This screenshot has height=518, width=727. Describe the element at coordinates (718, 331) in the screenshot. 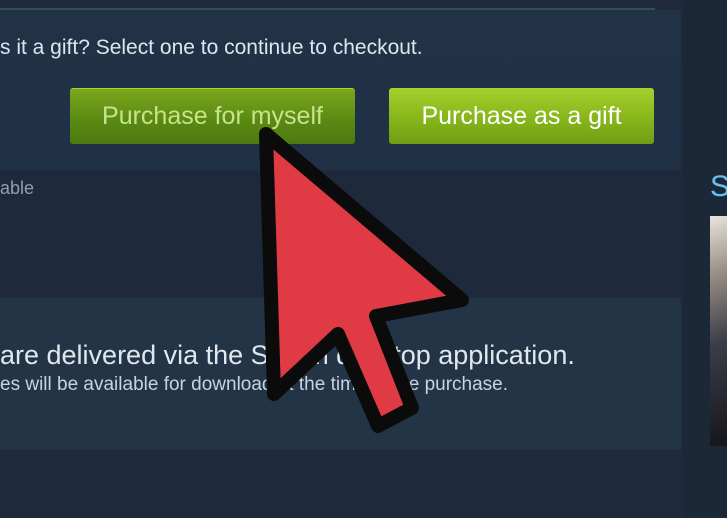

I see `sidebar-thumbnail` at that location.